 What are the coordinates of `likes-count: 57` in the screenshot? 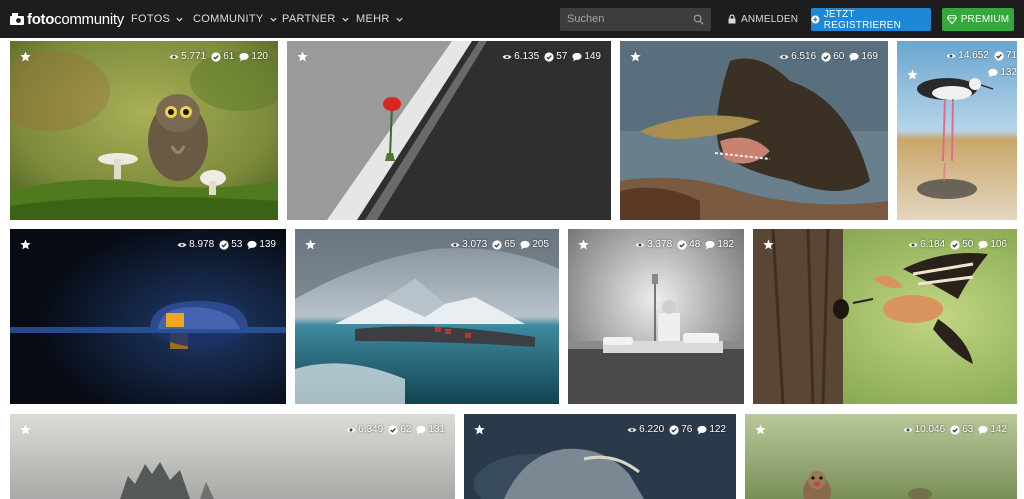 It's located at (562, 56).